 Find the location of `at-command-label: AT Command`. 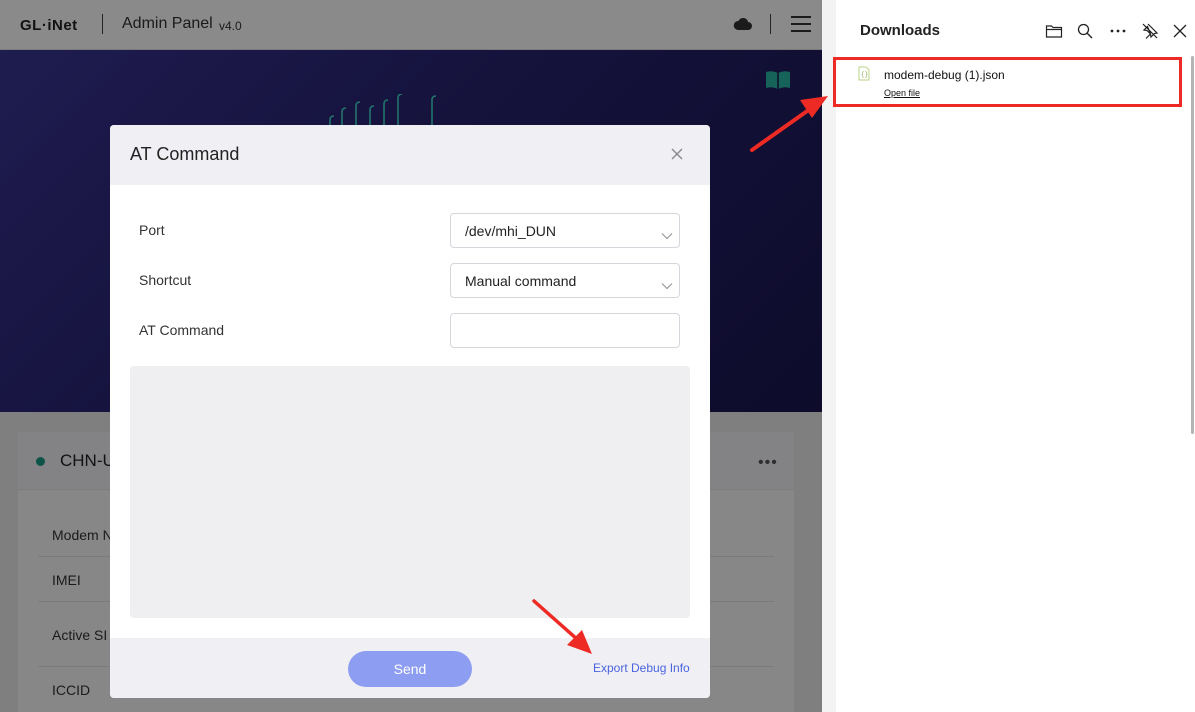

at-command-label: AT Command is located at coordinates (182, 330).